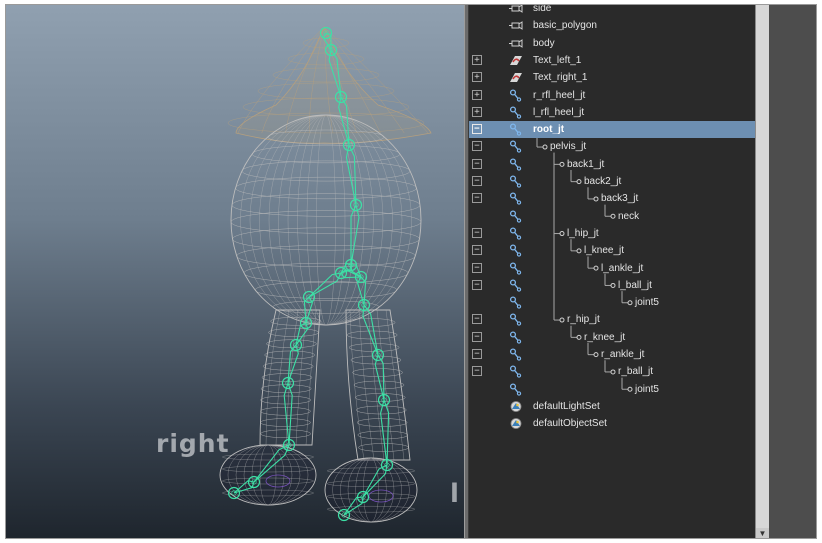 This screenshot has height=543, width=822. I want to click on outliner-item-label: r_hip_jt, so click(583, 320).